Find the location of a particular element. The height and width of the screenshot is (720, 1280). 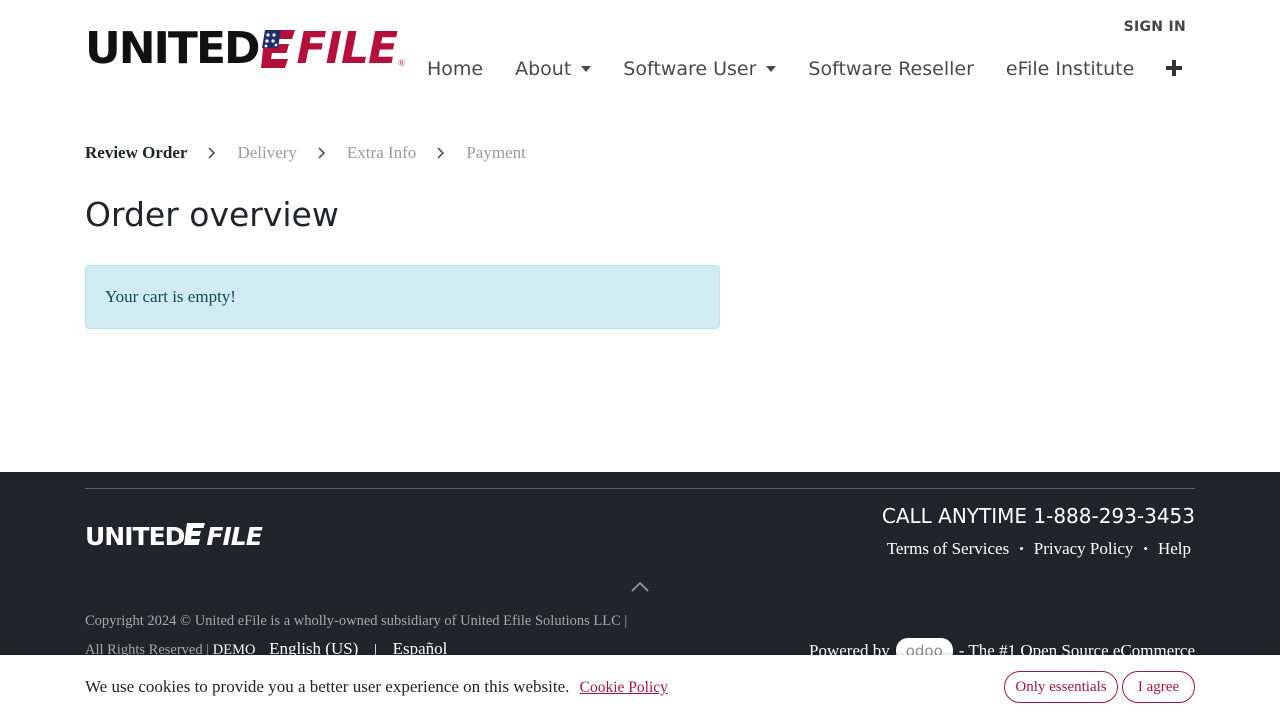

i-agree-button: I agree is located at coordinates (1158, 687).